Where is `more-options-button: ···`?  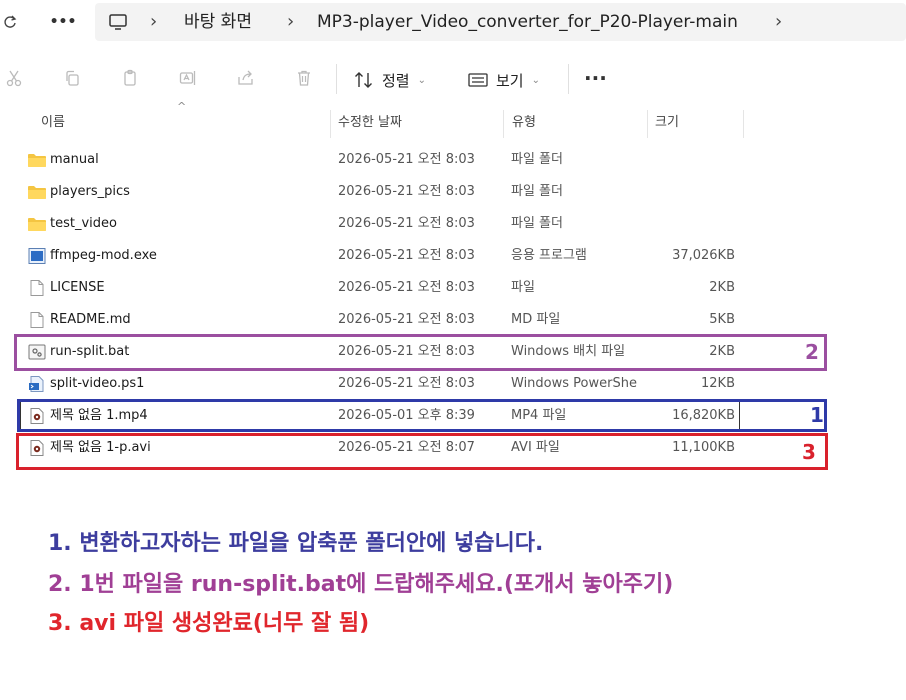
more-options-button: ··· is located at coordinates (595, 80).